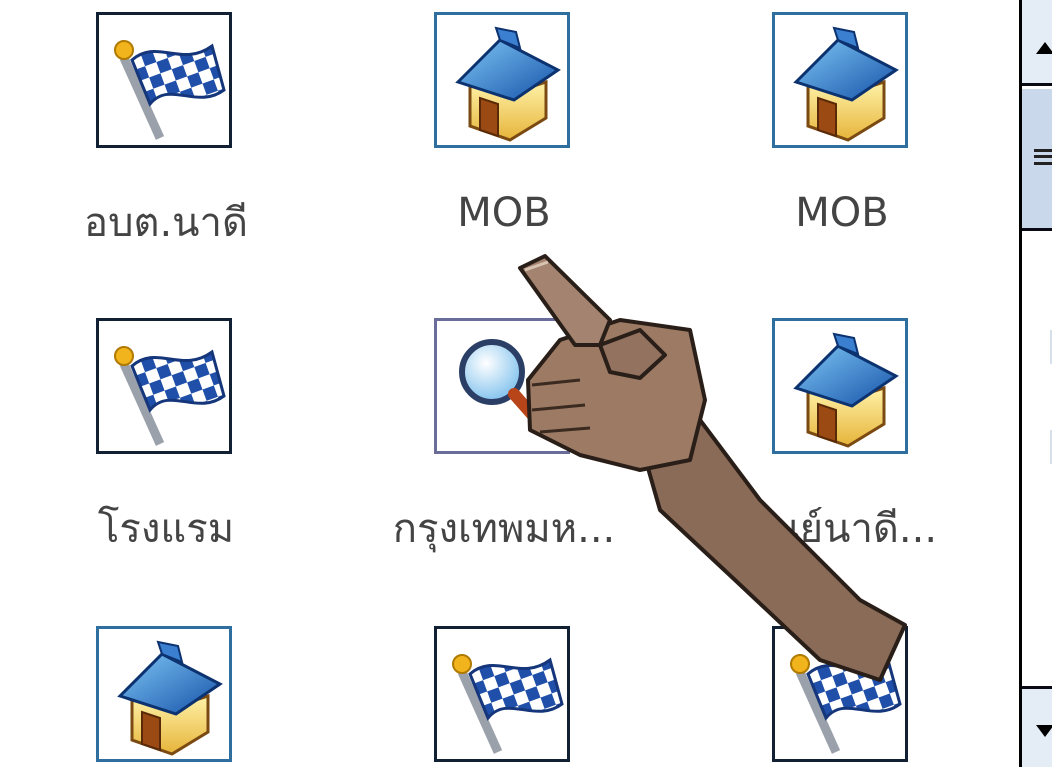 This screenshot has width=1052, height=767. Describe the element at coordinates (1037, 726) in the screenshot. I see `arrow-down-icon` at that location.